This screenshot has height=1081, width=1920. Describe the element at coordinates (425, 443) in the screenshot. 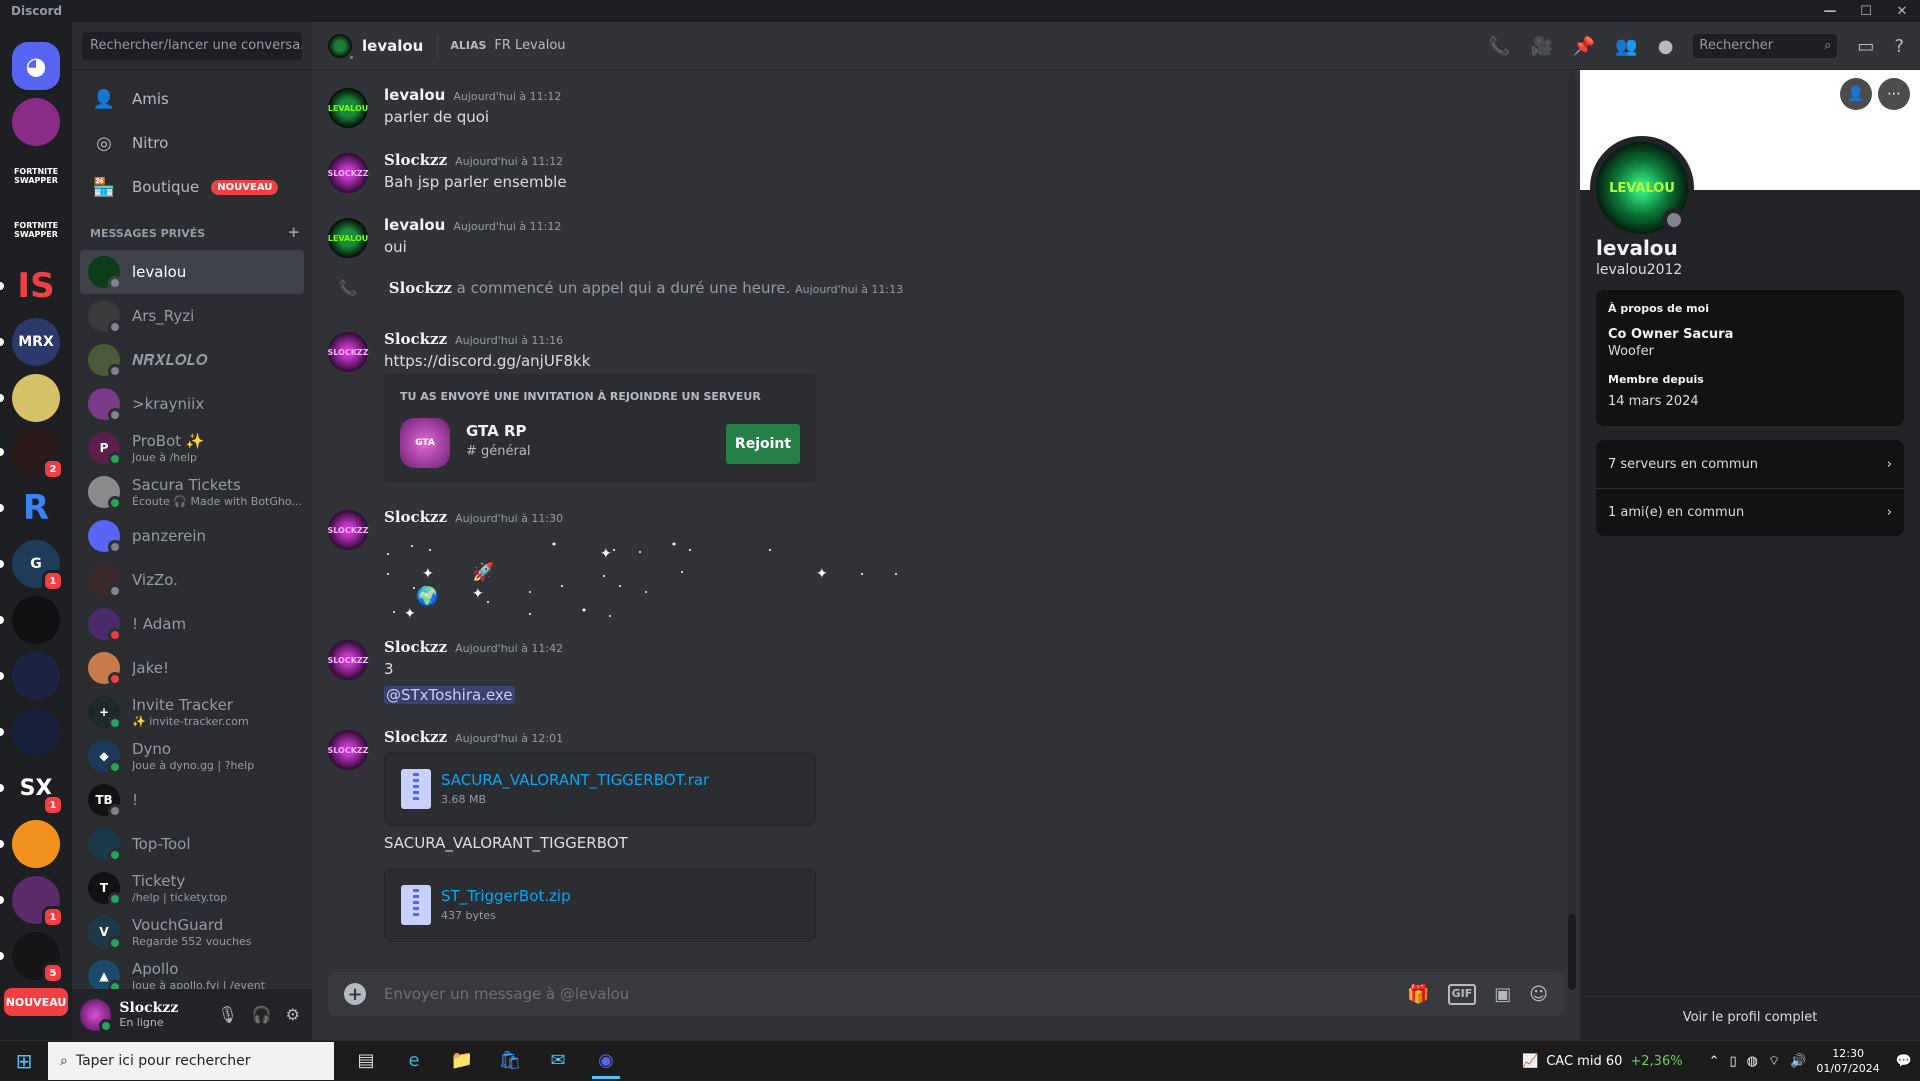

I see `server-icon: GTA` at that location.